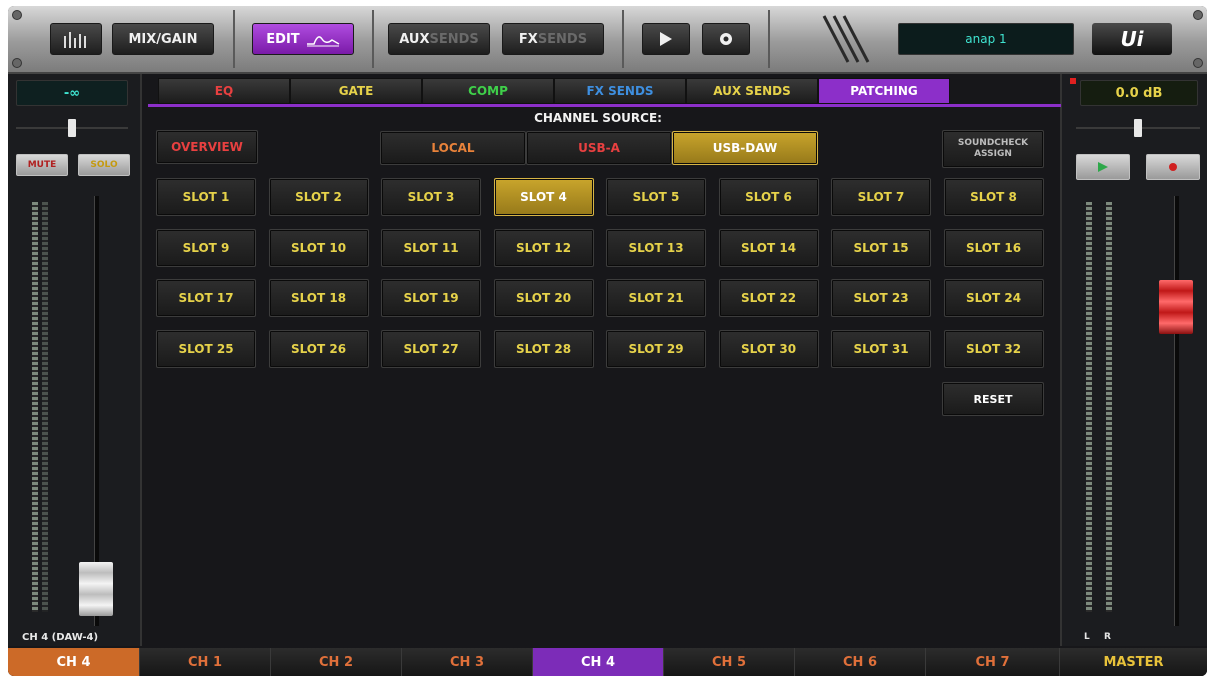 The width and height of the screenshot is (1215, 681). I want to click on mix-gain-button: MIX/GAIN, so click(163, 39).